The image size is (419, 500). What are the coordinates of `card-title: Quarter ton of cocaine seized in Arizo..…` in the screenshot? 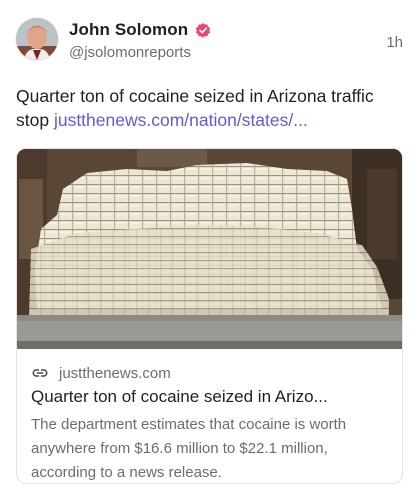 It's located at (209, 397).